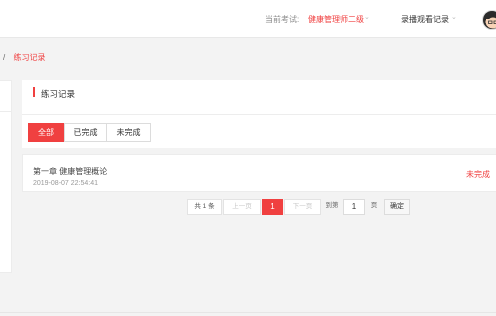 The height and width of the screenshot is (316, 496). Describe the element at coordinates (397, 207) in the screenshot. I see `confirm-button: 确定` at that location.